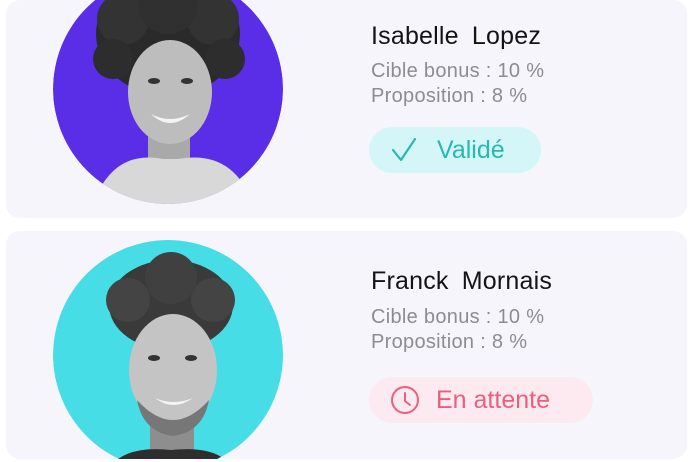 This screenshot has width=693, height=462. What do you see at coordinates (456, 36) in the screenshot?
I see `employee-name: Isabelle Lopez` at bounding box center [456, 36].